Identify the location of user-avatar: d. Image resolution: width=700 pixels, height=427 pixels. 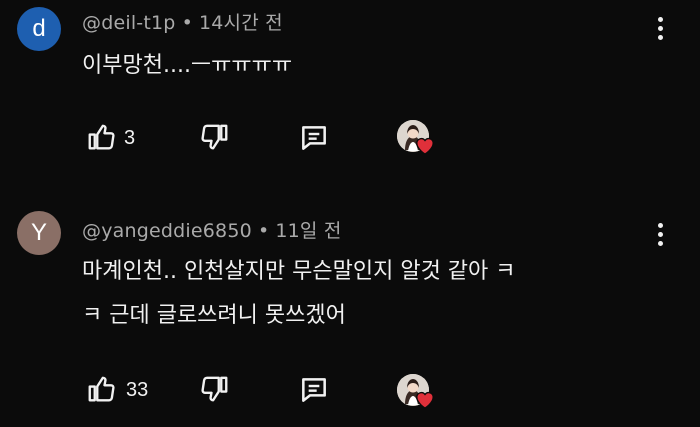
(39, 29).